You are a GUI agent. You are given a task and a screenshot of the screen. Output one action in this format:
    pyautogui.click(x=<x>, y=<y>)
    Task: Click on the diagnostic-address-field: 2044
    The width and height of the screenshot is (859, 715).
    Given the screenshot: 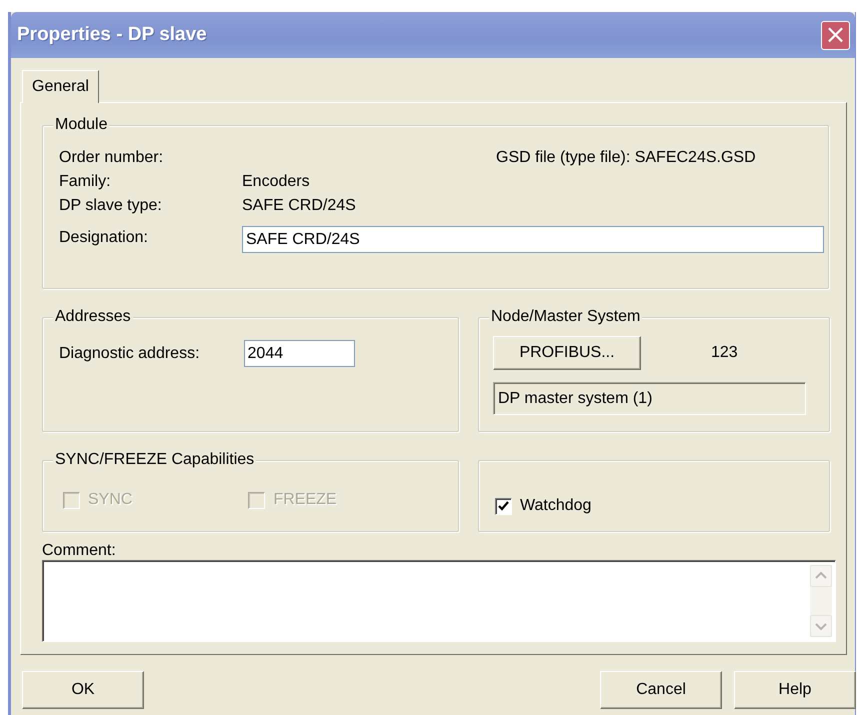 What is the action you would take?
    pyautogui.click(x=299, y=353)
    